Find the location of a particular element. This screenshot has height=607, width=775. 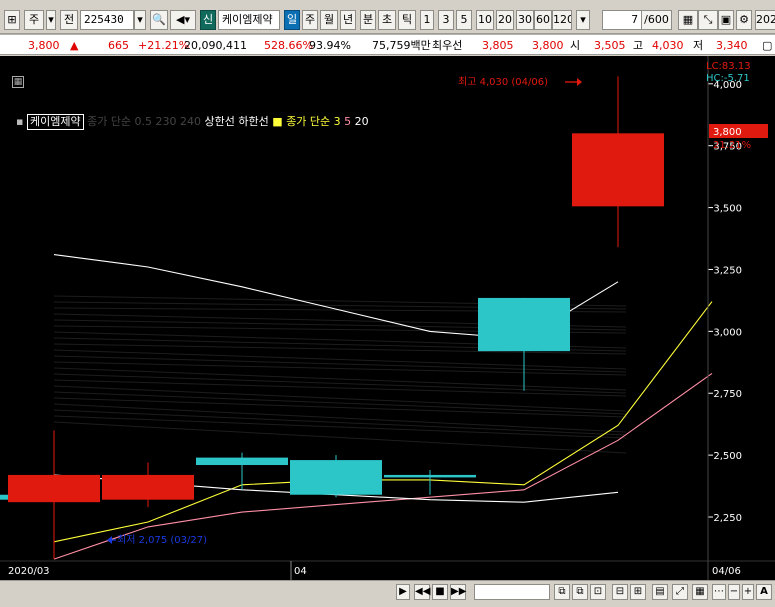

x-label-start: 2020/03 is located at coordinates (29, 571).